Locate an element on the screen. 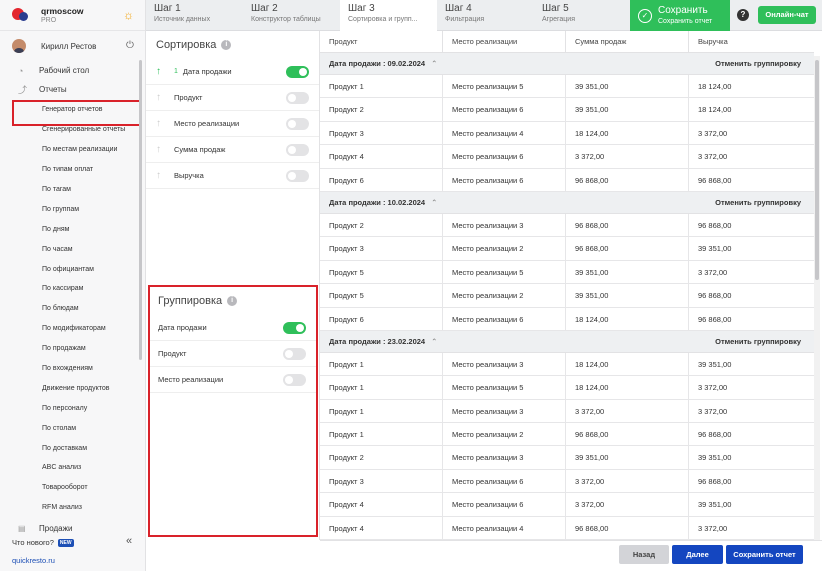 The height and width of the screenshot is (571, 822). sidebar-item: По группам is located at coordinates (70, 209).